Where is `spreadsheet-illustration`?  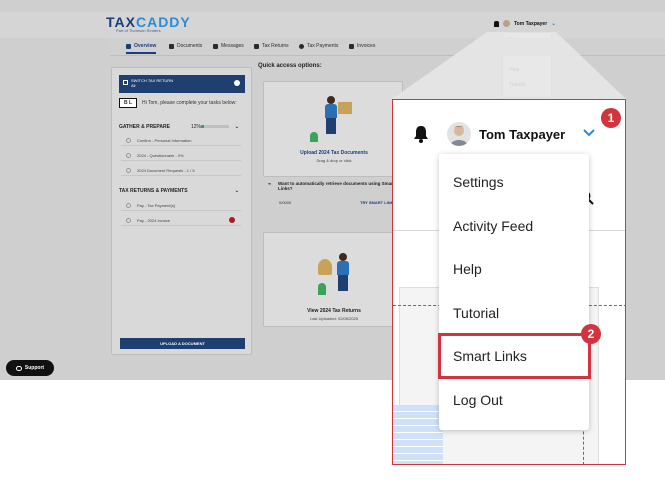
spreadsheet-illustration is located at coordinates (418, 434).